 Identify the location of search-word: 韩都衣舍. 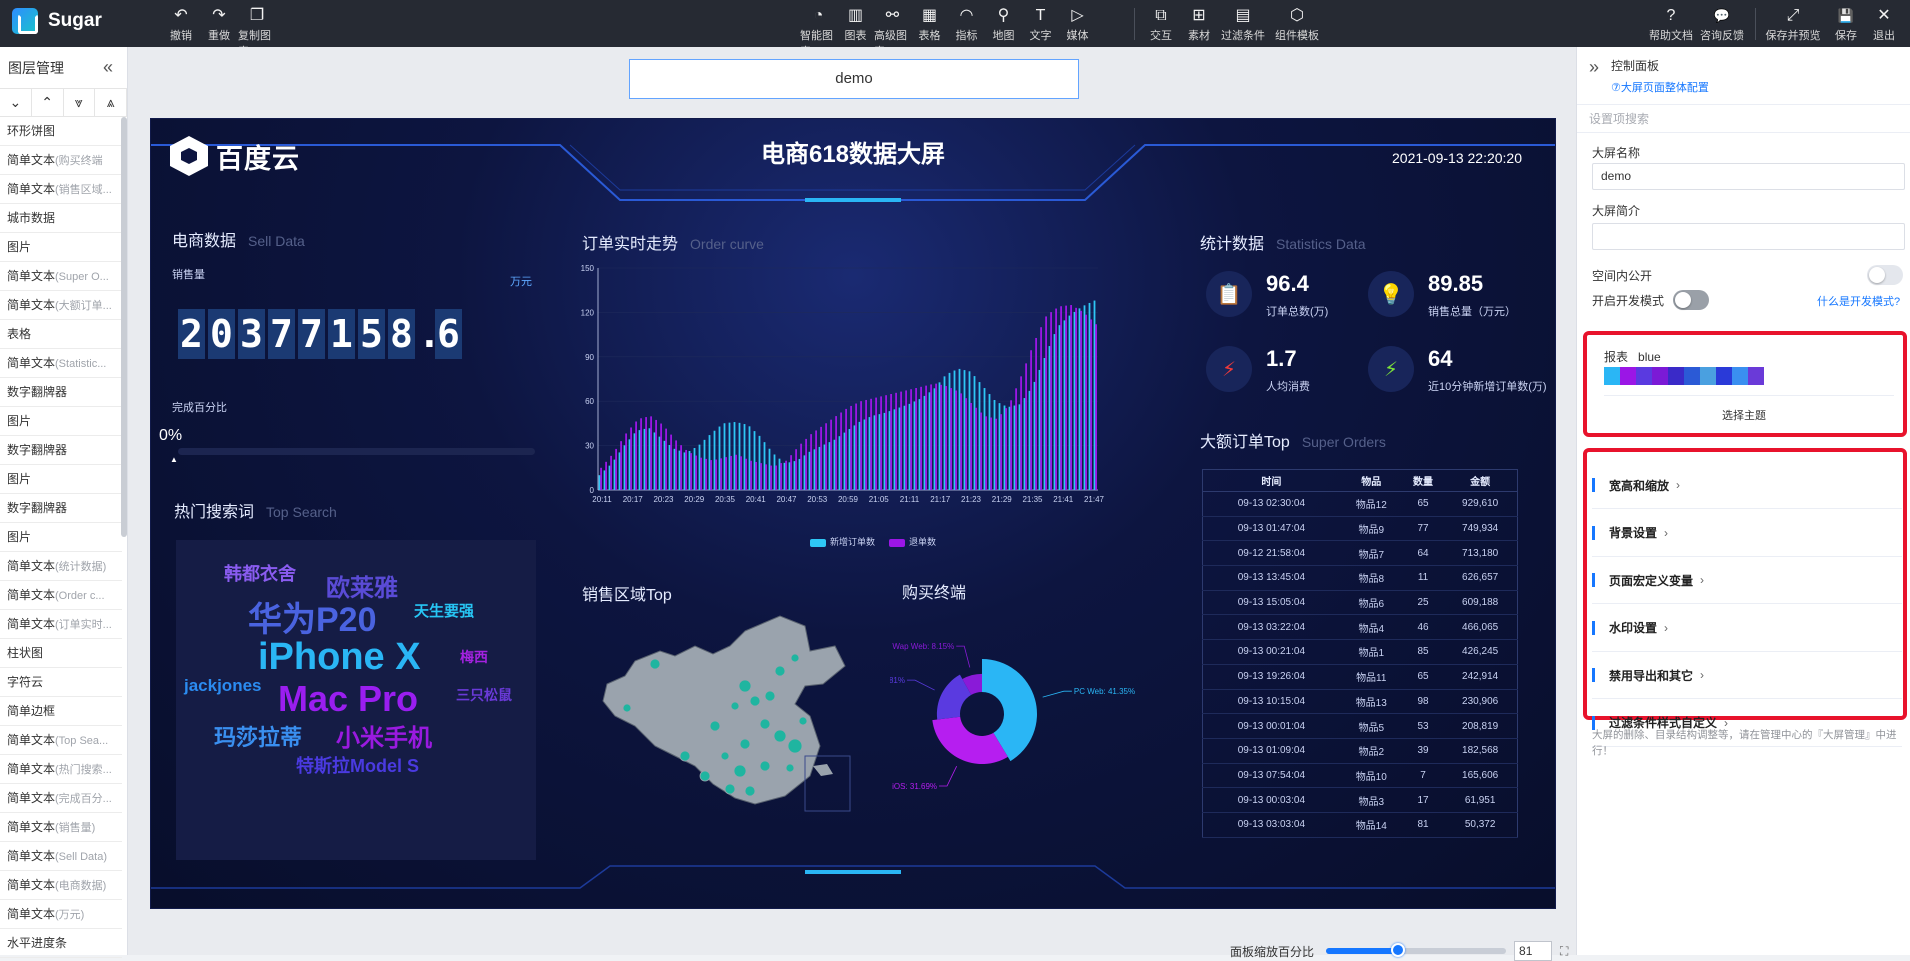
(260, 573).